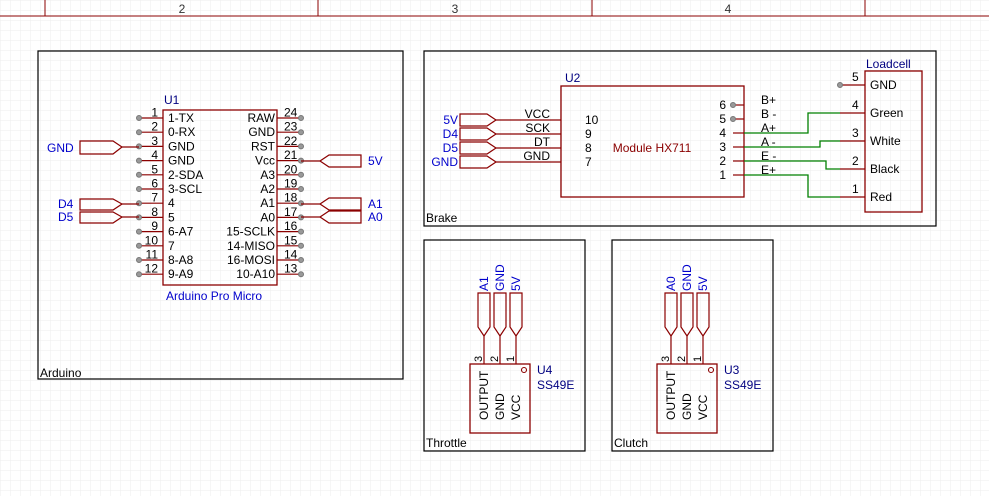  What do you see at coordinates (855, 77) in the screenshot?
I see `loadcell-pin-number: 5` at bounding box center [855, 77].